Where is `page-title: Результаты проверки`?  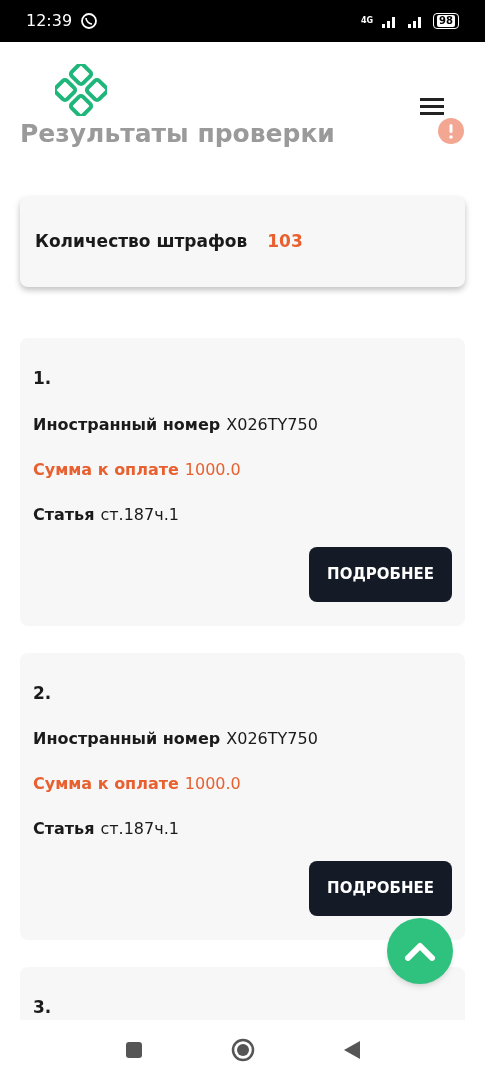
page-title: Результаты проверки is located at coordinates (177, 134).